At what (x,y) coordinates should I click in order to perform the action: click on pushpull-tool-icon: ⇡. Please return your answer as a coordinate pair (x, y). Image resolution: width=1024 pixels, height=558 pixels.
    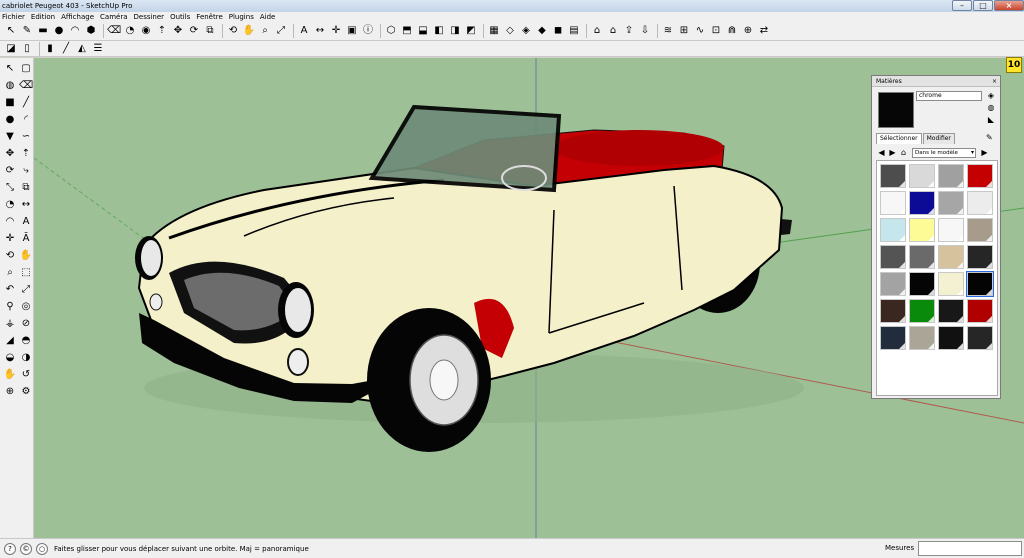
    Looking at the image, I should click on (26, 154).